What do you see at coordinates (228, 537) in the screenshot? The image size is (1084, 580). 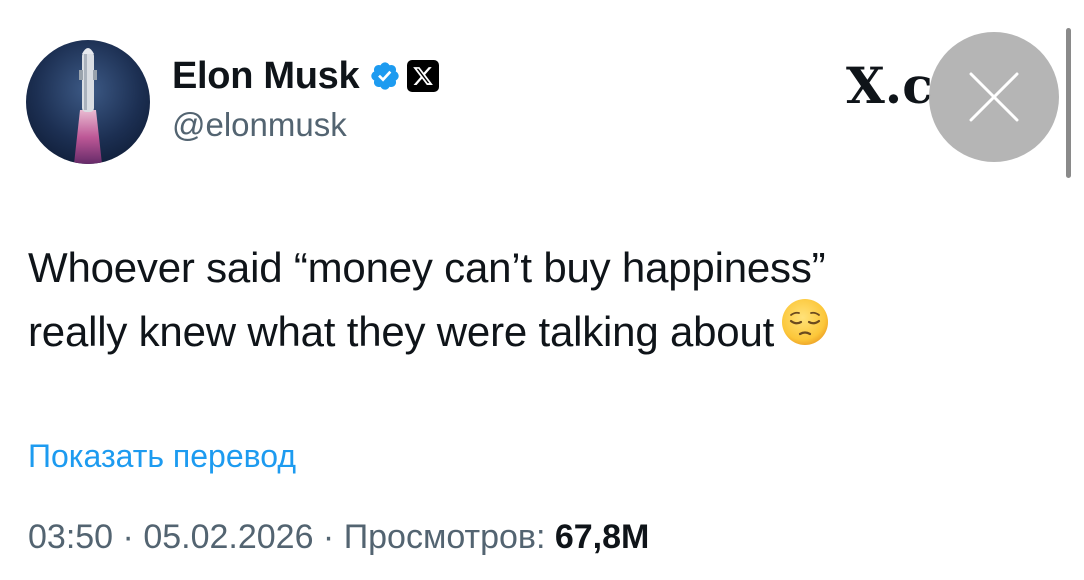 I see `tweet-date: 05.02.2026` at bounding box center [228, 537].